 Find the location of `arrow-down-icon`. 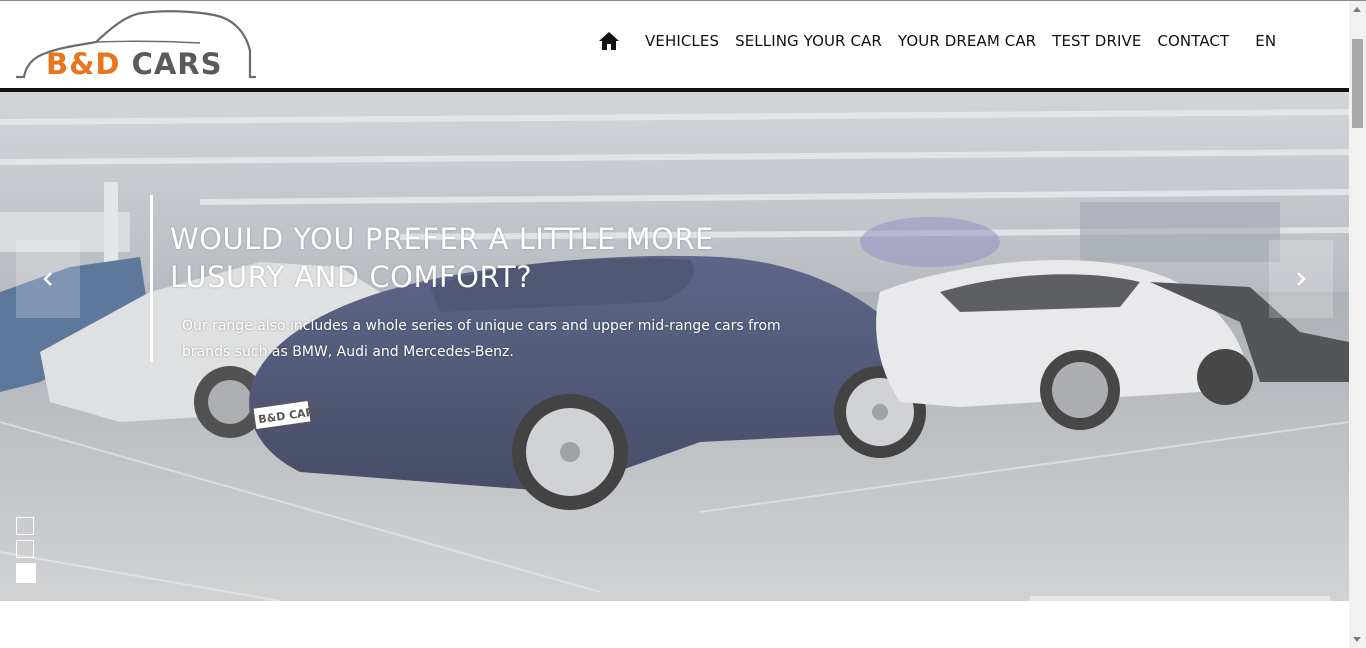

arrow-down-icon is located at coordinates (1357, 639).